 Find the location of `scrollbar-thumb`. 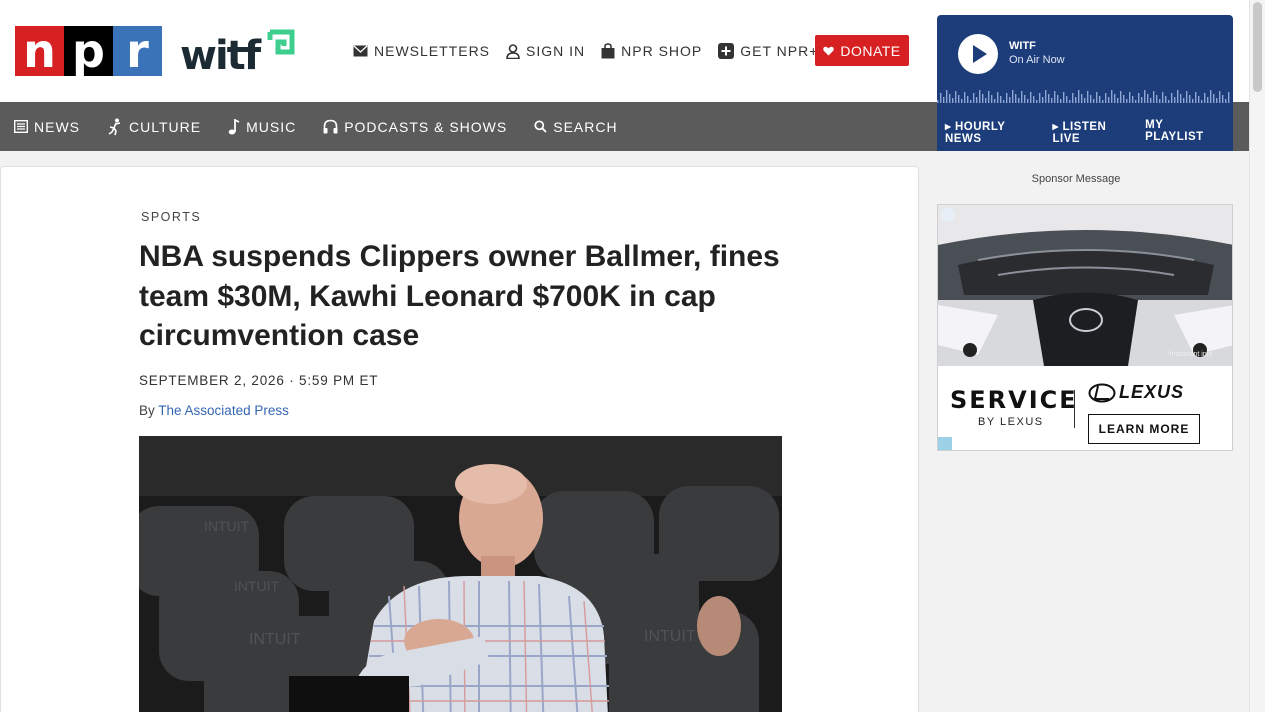

scrollbar-thumb is located at coordinates (1257, 47).